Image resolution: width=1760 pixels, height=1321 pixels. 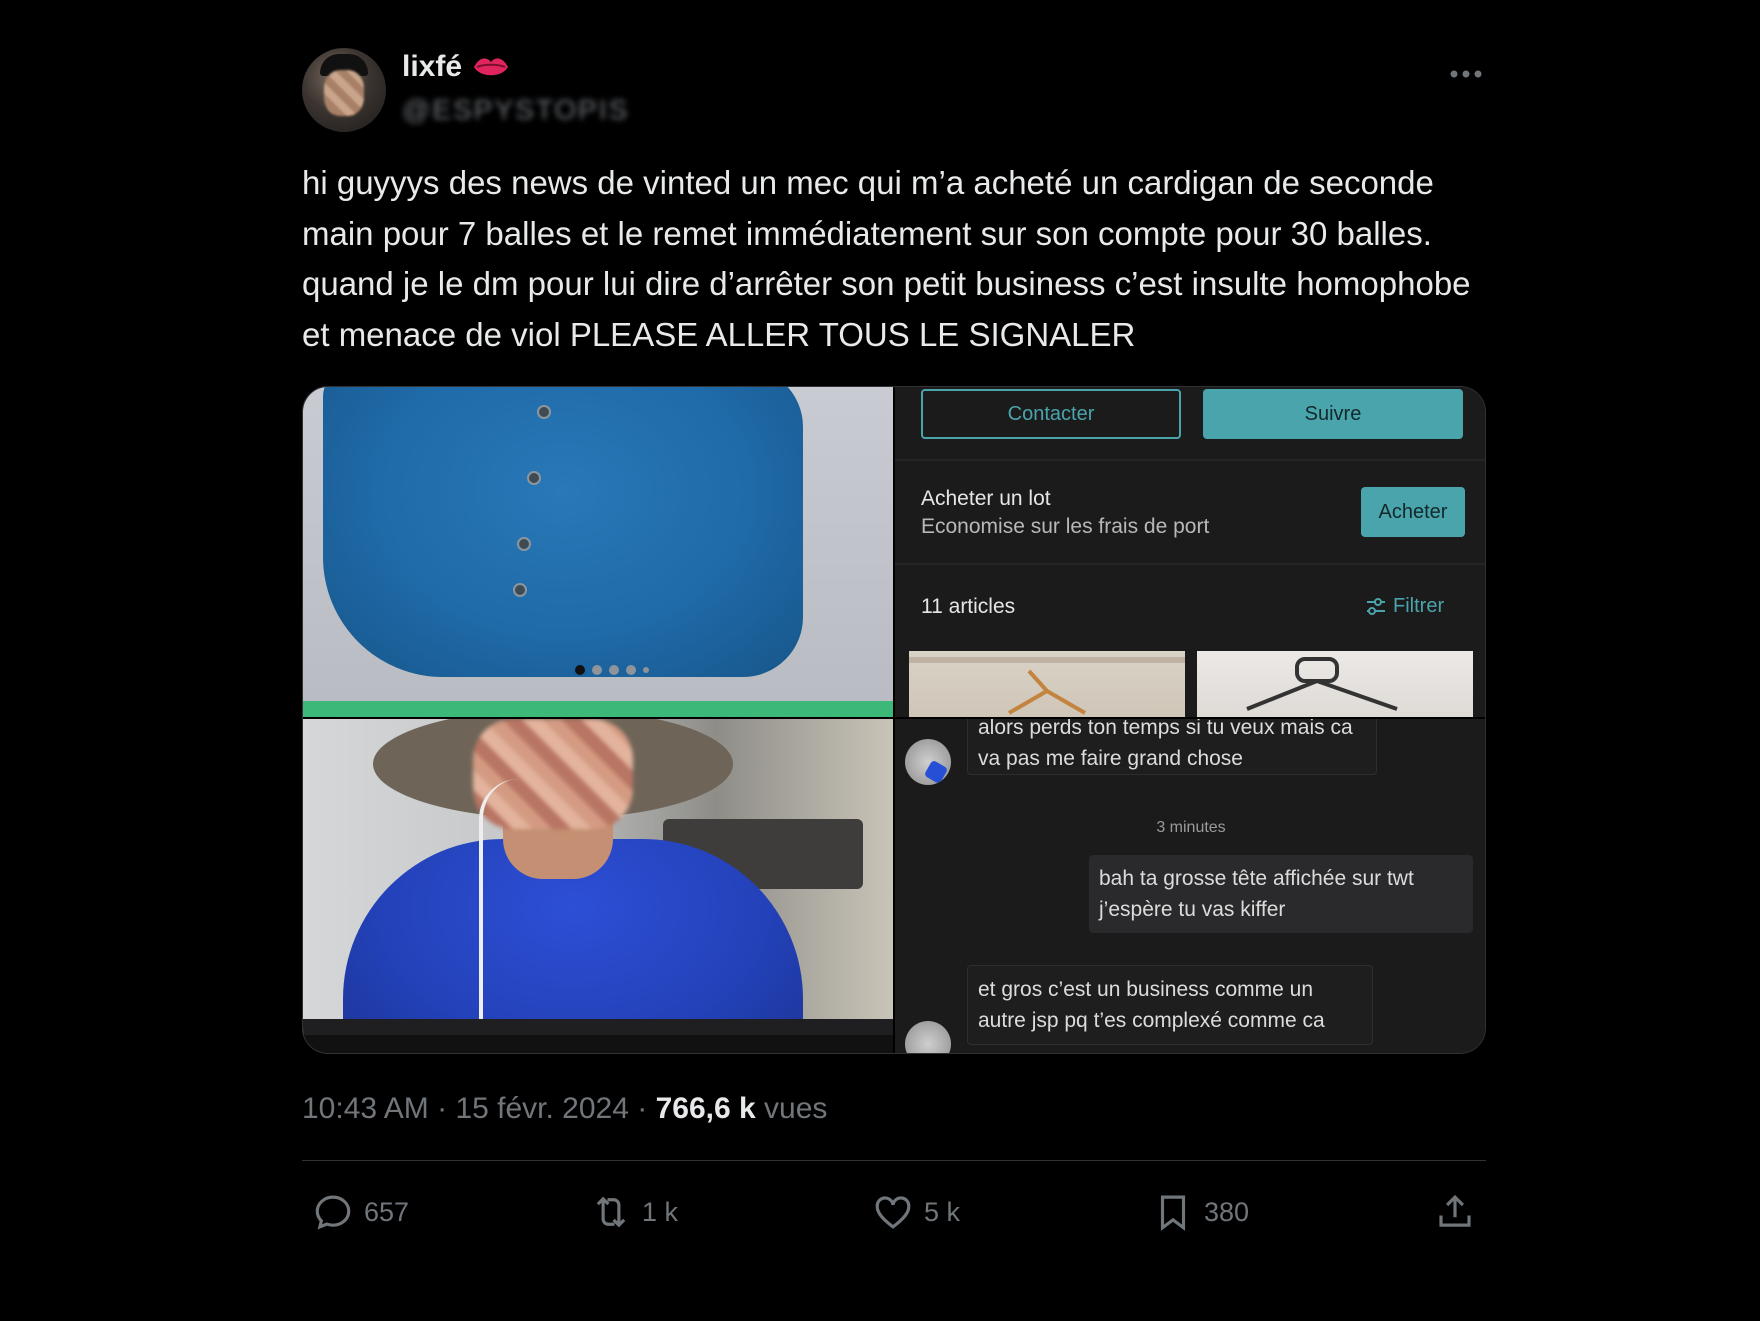 What do you see at coordinates (1051, 414) in the screenshot?
I see `contact-button: Contacter` at bounding box center [1051, 414].